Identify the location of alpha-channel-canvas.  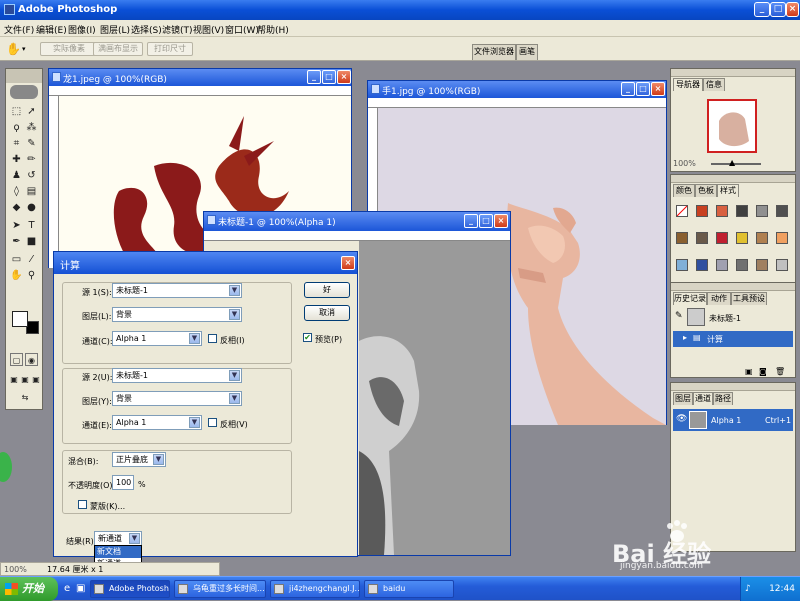
(434, 398).